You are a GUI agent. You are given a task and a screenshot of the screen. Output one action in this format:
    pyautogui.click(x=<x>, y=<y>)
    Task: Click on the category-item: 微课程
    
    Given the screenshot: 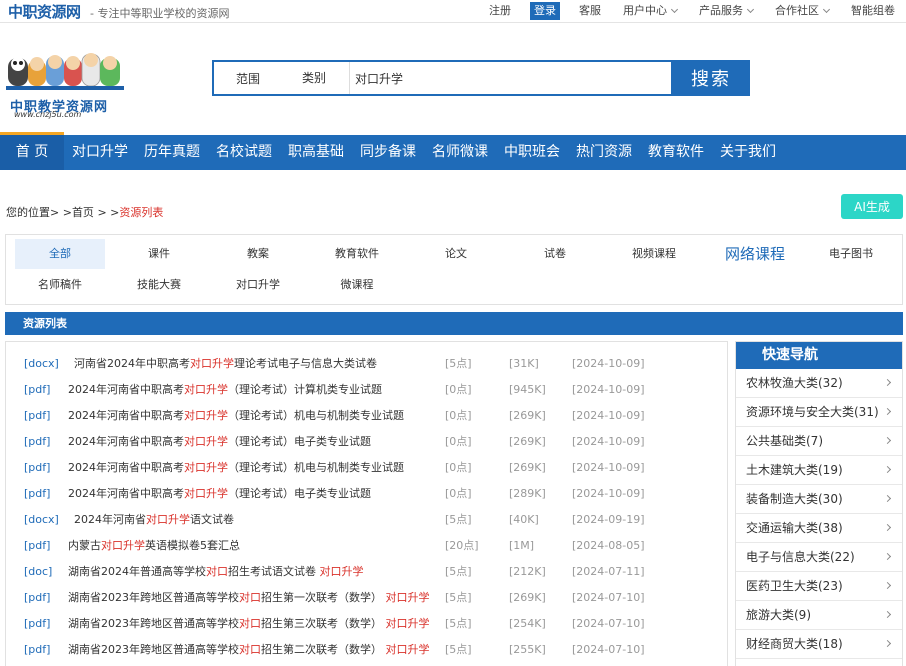 What is the action you would take?
    pyautogui.click(x=357, y=285)
    